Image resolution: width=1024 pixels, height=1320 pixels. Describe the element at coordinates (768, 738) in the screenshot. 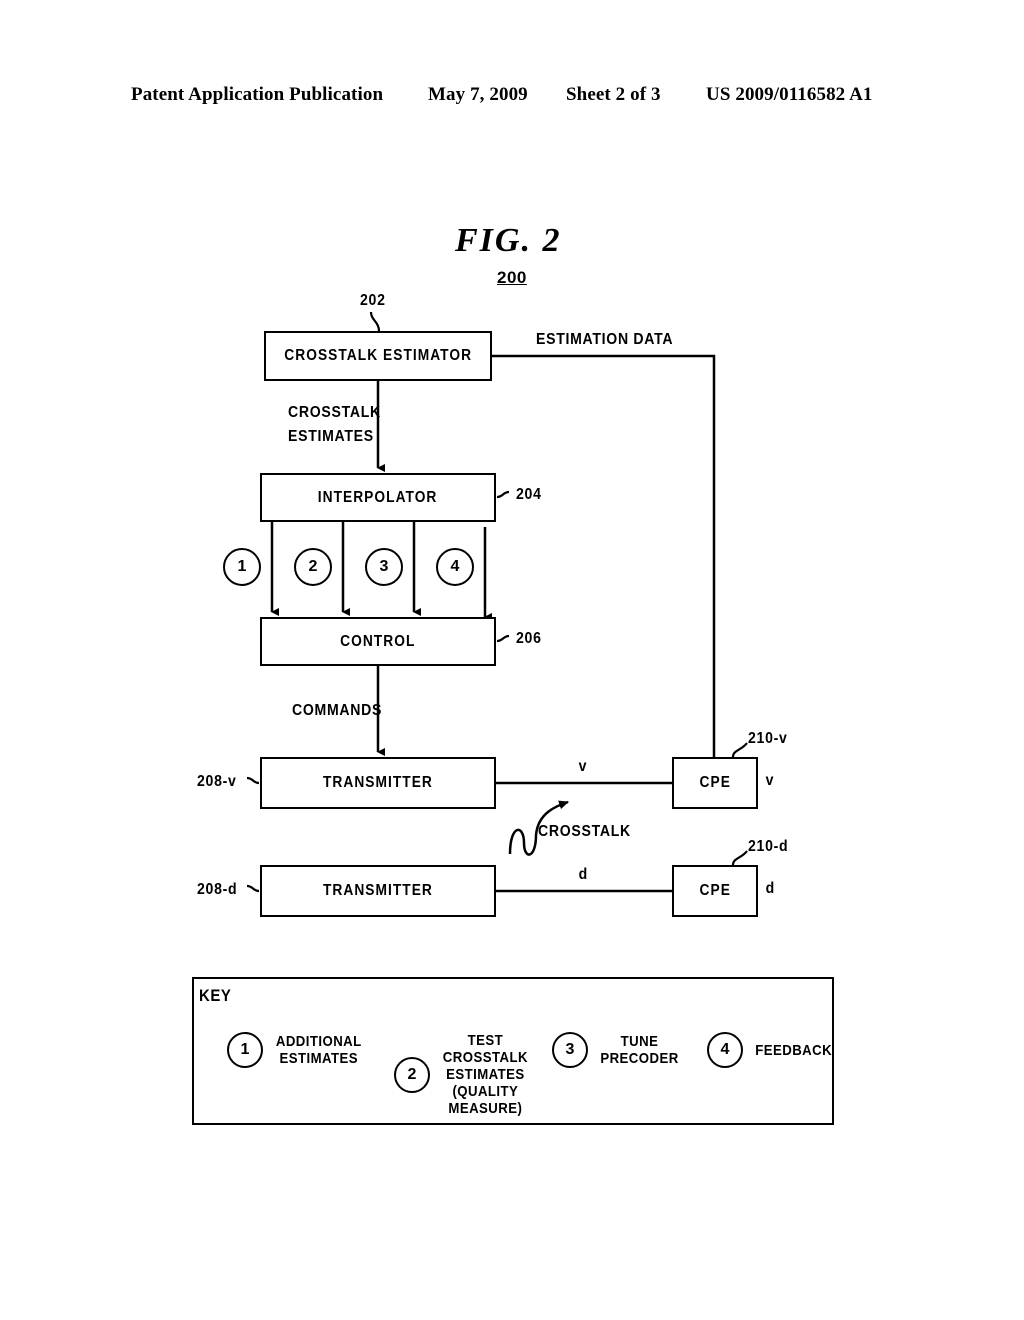

I see `reference-numeral-210-v: 210-v` at that location.